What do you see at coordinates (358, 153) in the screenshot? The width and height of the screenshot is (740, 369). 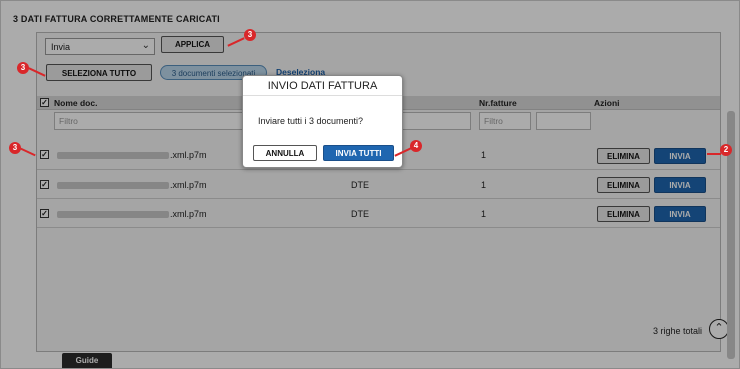 I see `send-all-button: INVIA TUTTI` at bounding box center [358, 153].